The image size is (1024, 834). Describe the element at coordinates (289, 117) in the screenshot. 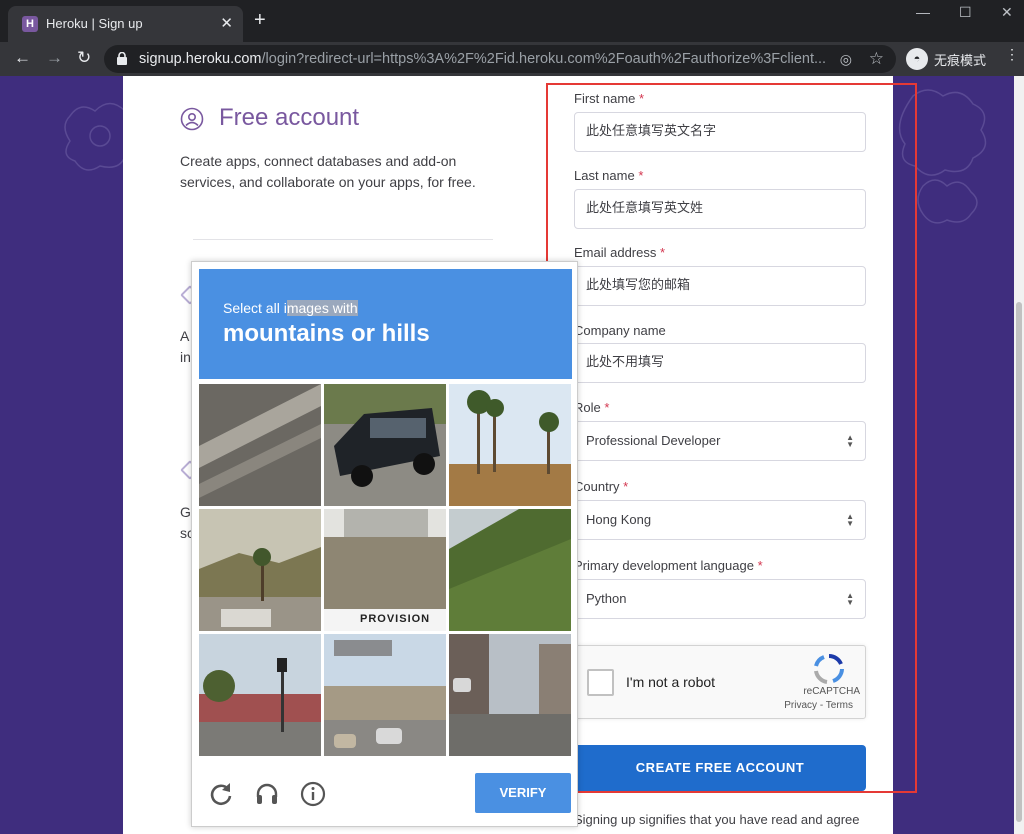

I see `free-account-title: Free account` at that location.